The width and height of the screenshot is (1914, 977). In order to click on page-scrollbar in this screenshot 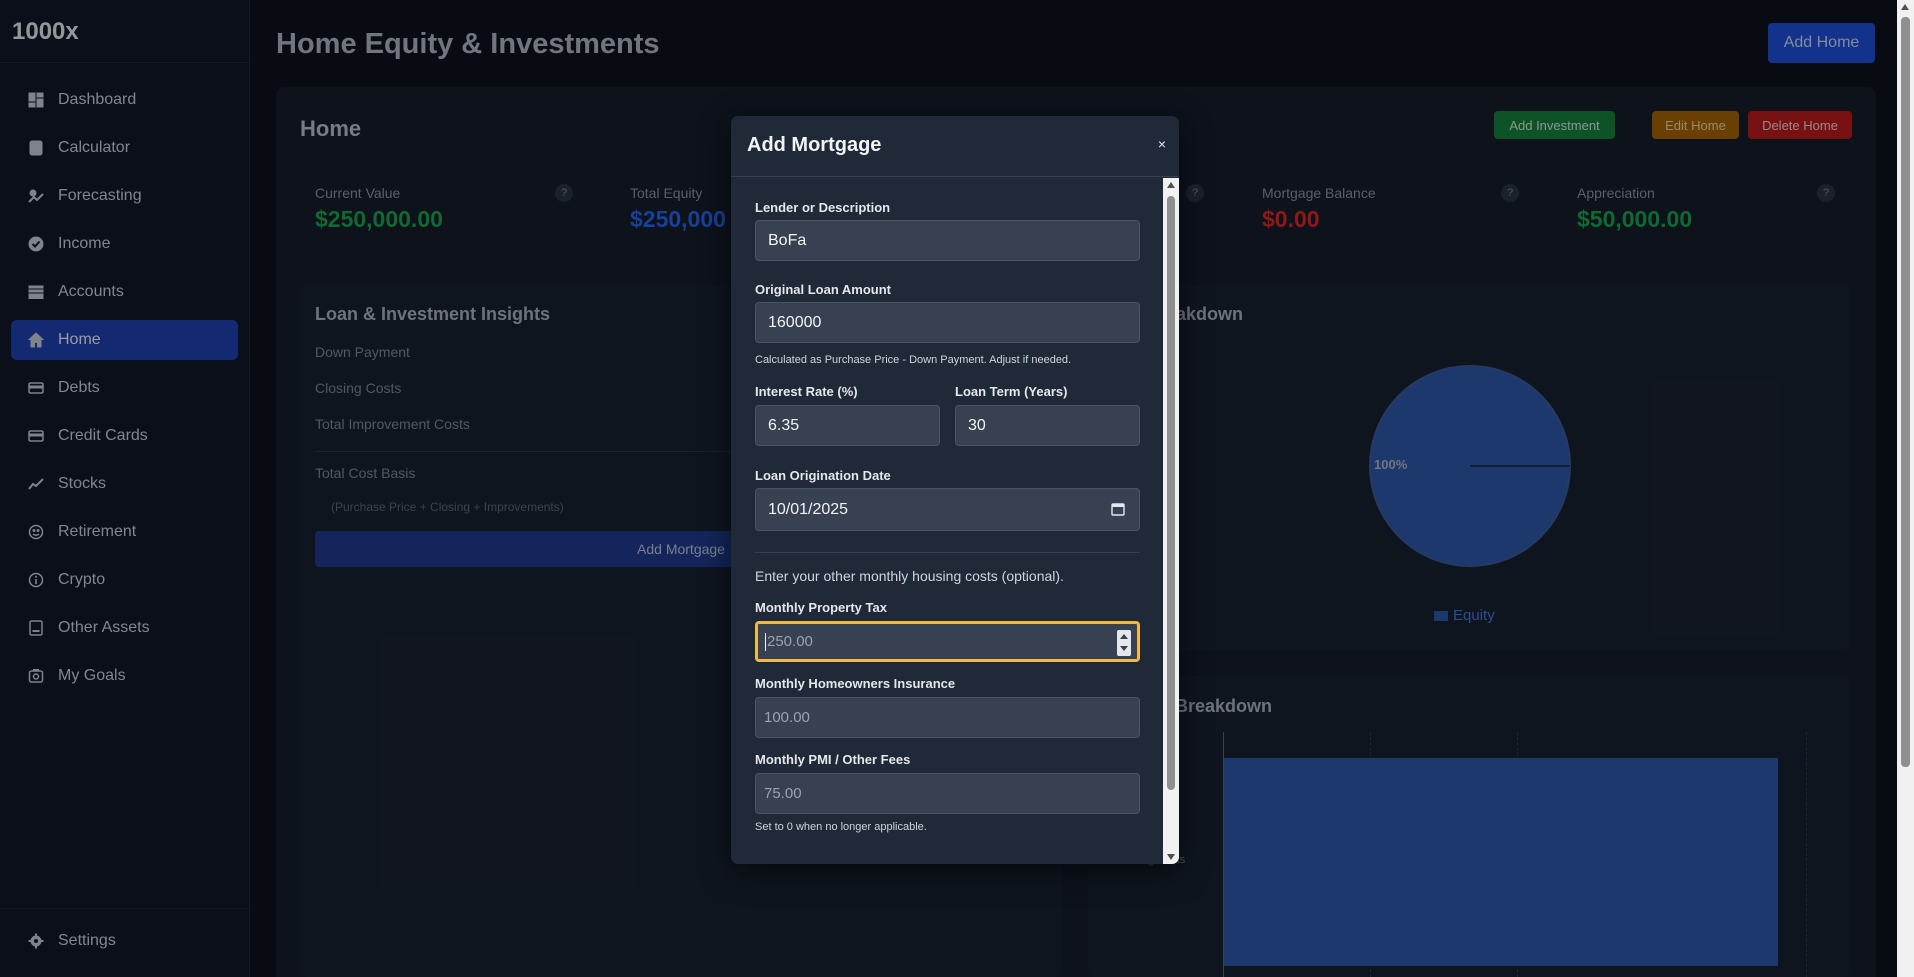, I will do `click(1905, 488)`.